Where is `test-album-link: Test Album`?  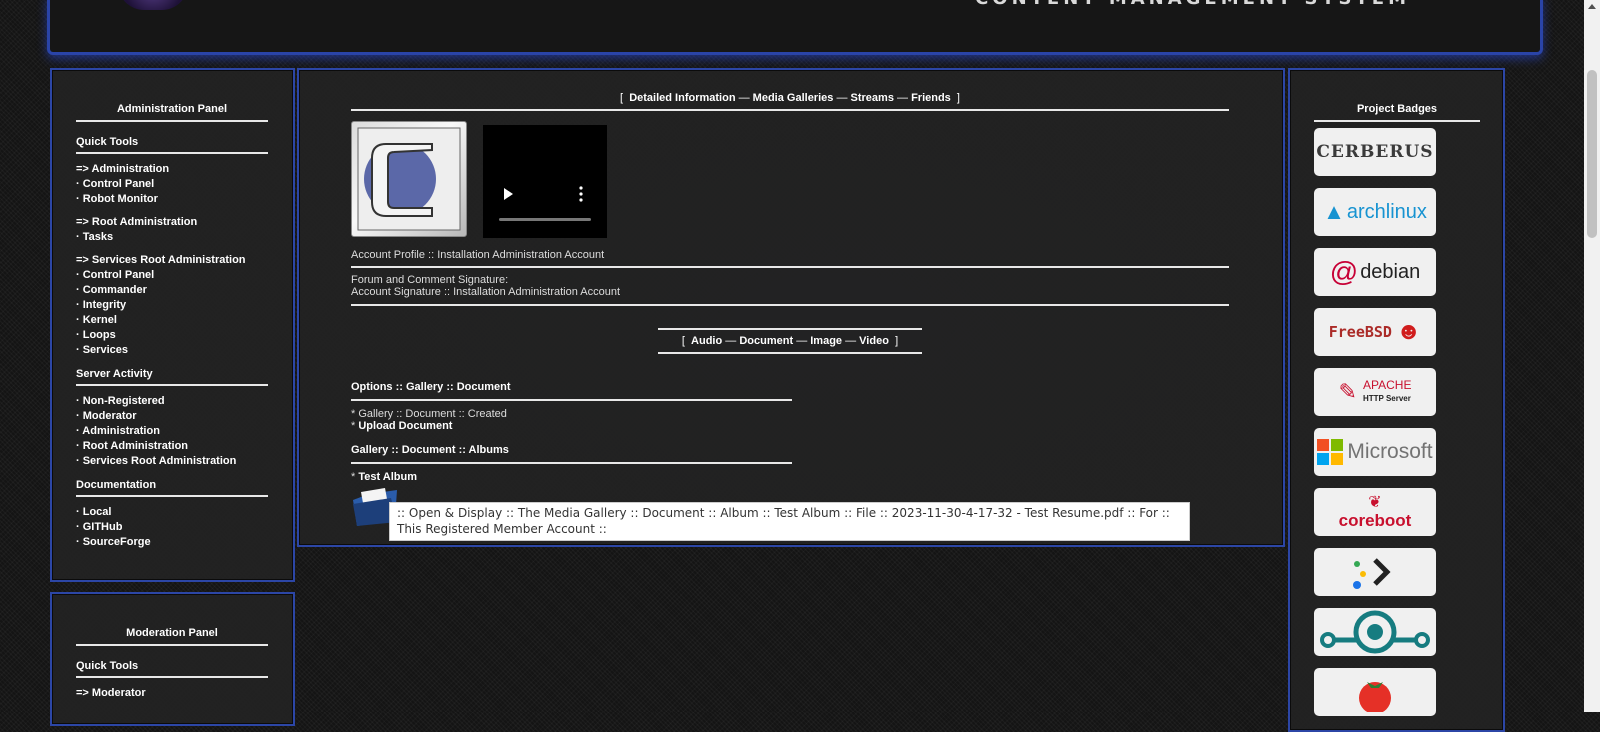
test-album-link: Test Album is located at coordinates (387, 477).